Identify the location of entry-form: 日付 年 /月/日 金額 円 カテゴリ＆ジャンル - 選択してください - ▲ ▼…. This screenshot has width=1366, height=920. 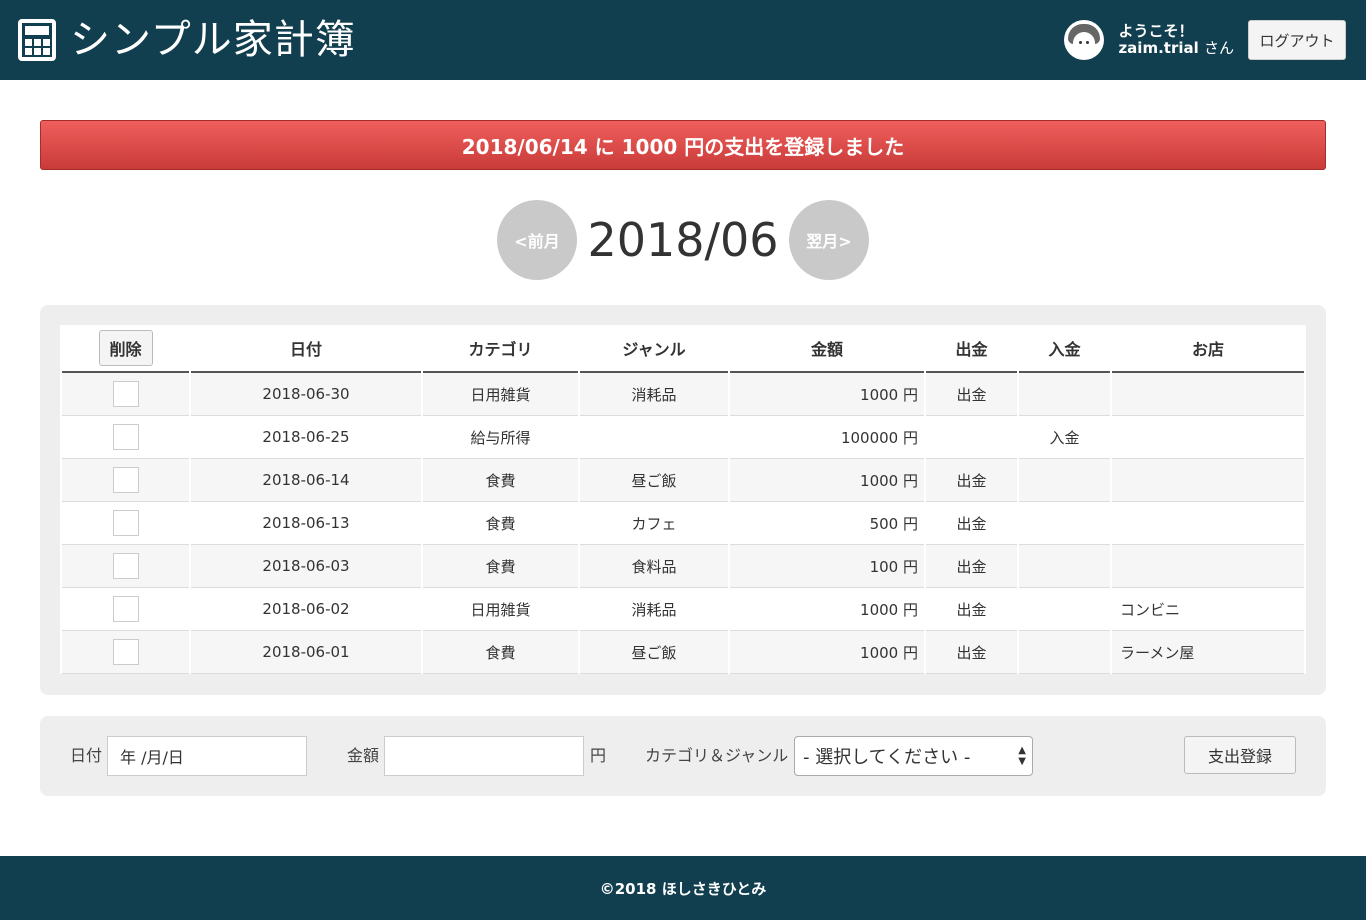
(683, 756).